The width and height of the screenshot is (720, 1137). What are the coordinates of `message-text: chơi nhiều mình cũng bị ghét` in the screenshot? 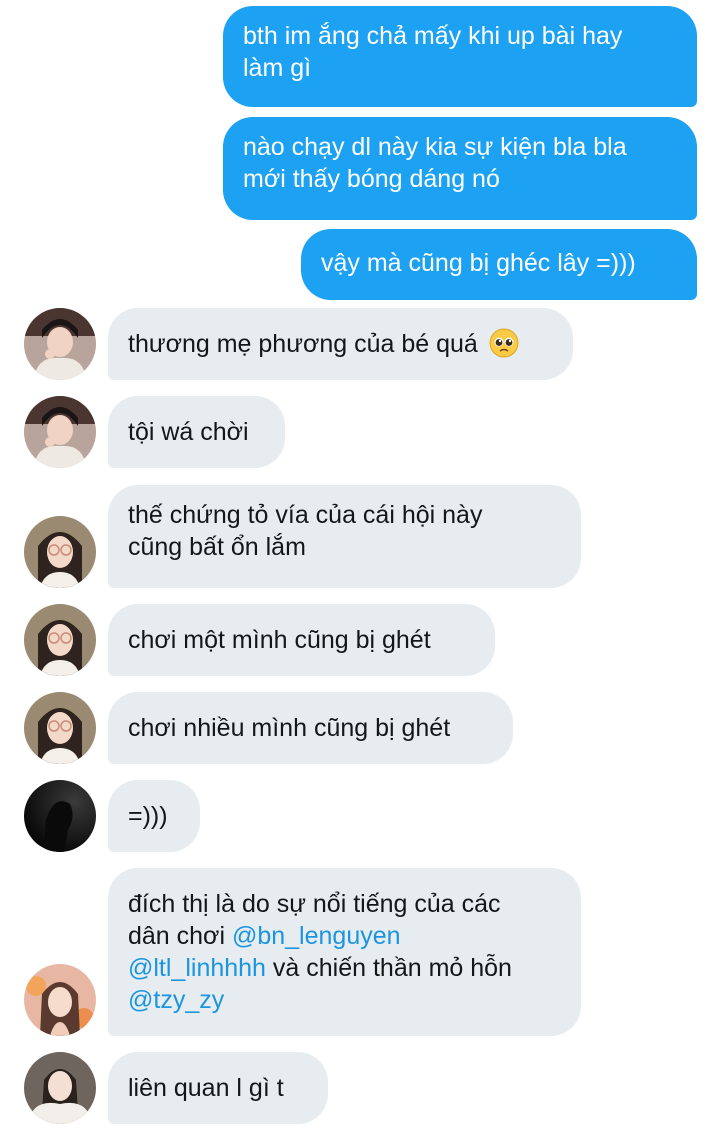 It's located at (289, 728).